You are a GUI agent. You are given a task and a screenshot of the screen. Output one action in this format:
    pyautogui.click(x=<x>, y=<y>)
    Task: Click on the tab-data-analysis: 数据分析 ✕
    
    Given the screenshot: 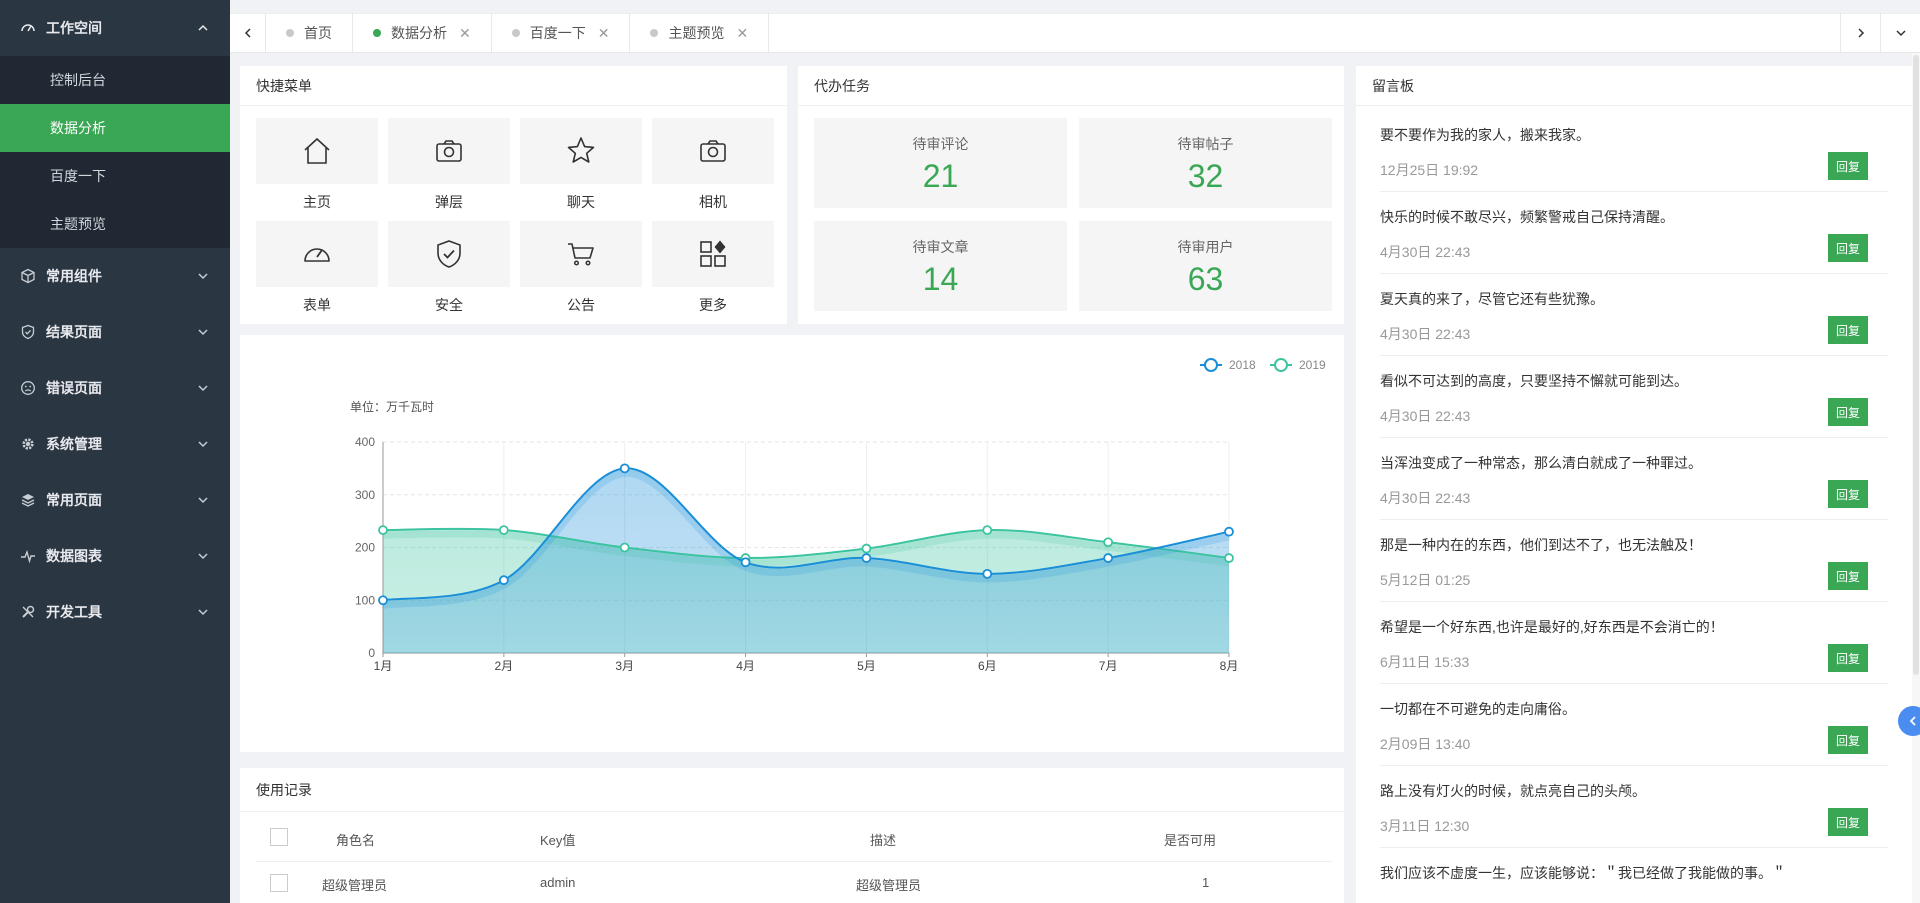 What is the action you would take?
    pyautogui.click(x=422, y=33)
    